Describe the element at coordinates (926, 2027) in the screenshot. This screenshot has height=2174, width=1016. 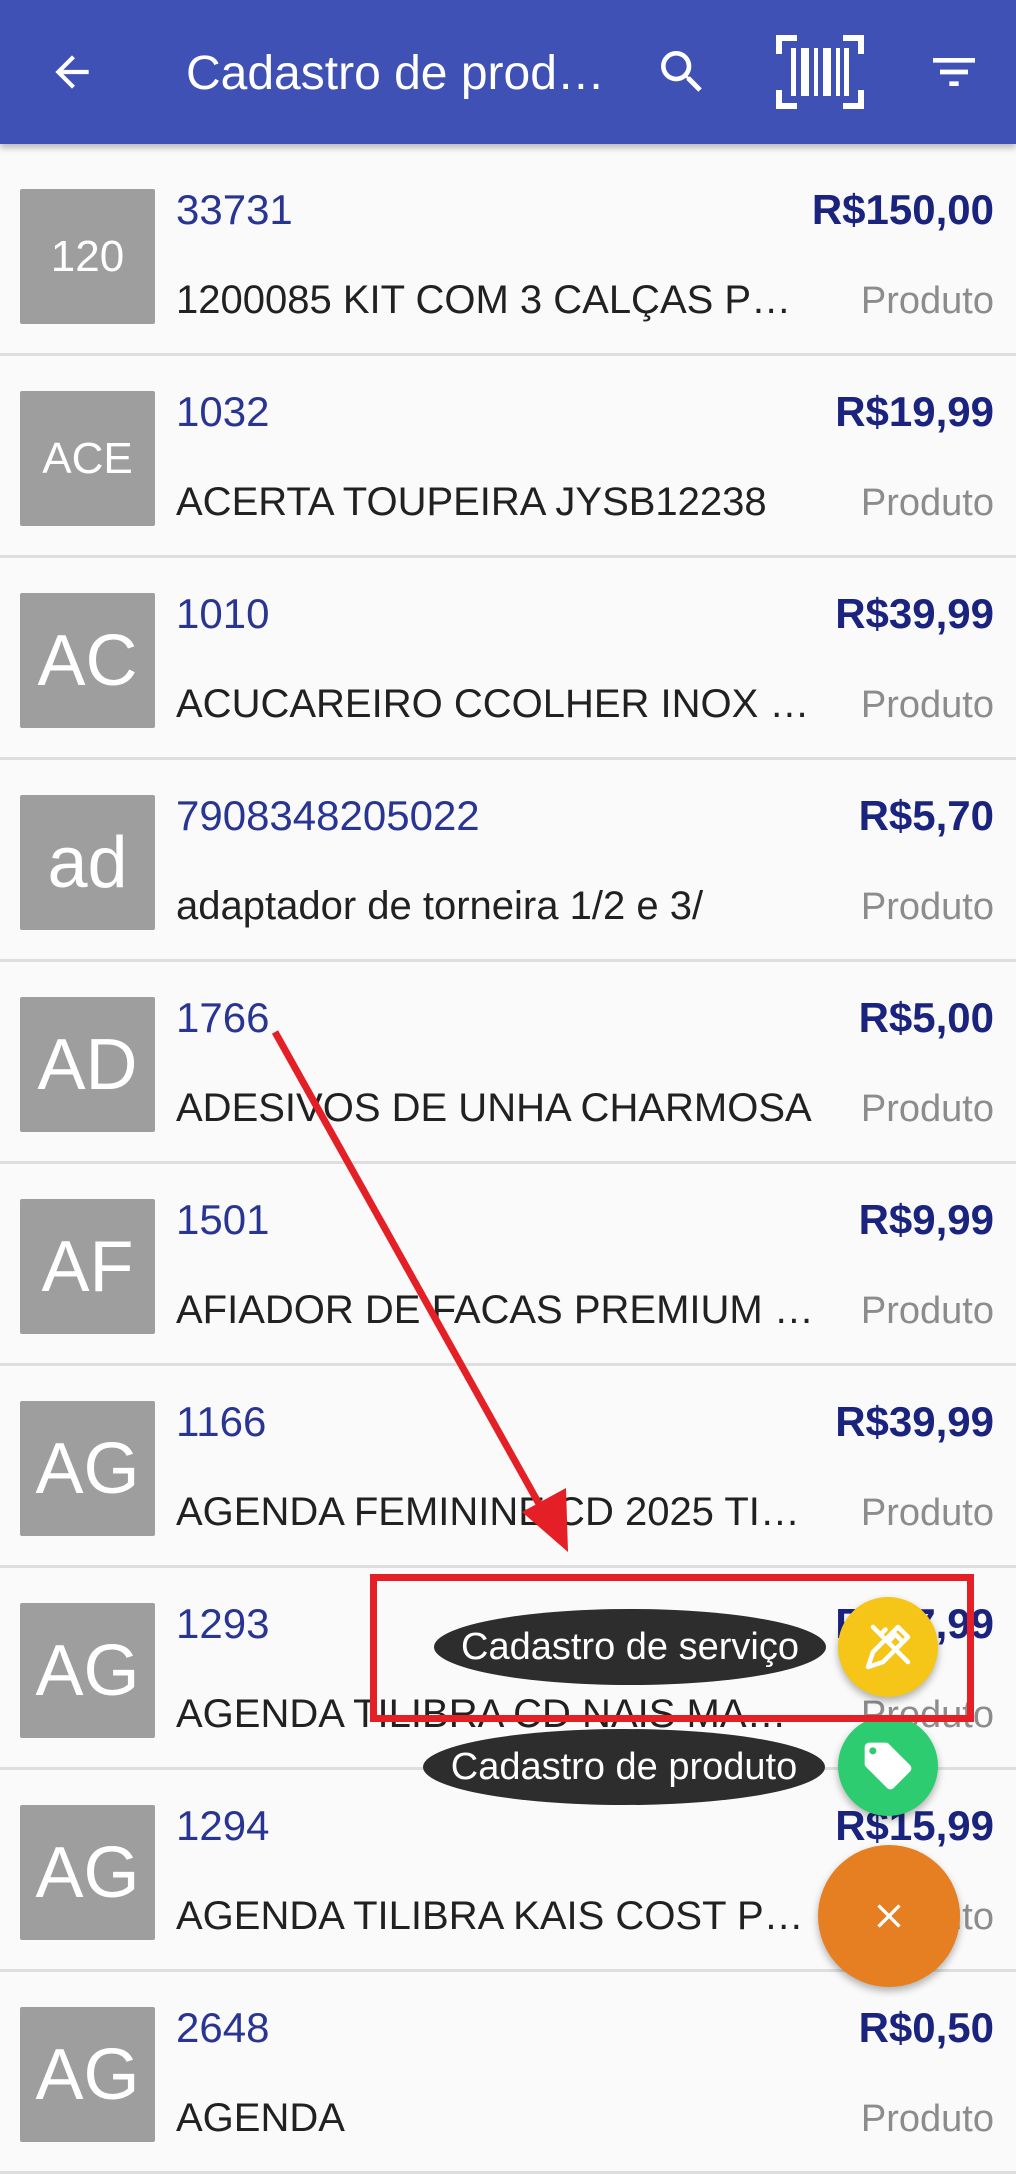
I see `product-price: R$0,50` at that location.